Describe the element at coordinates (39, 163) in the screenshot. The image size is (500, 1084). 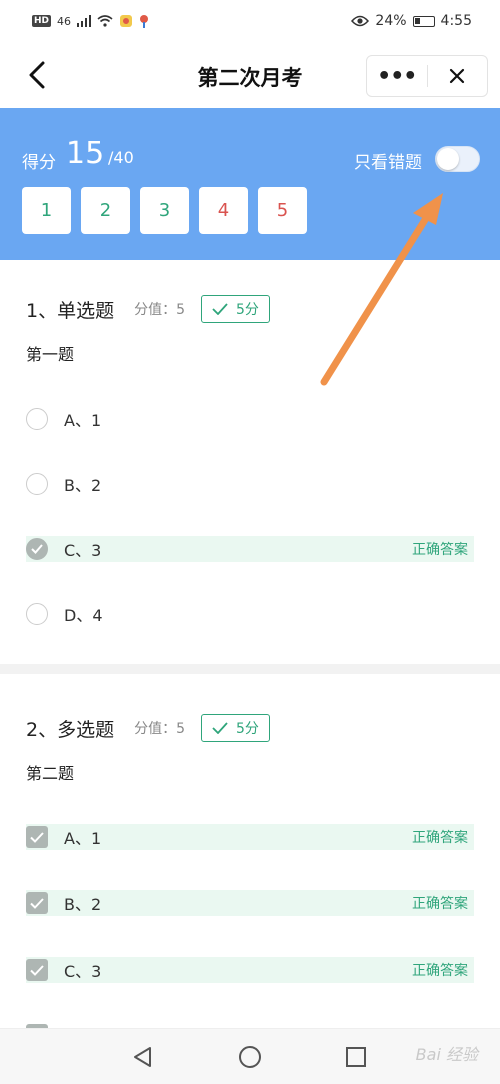
I see `score-label: 得分` at that location.